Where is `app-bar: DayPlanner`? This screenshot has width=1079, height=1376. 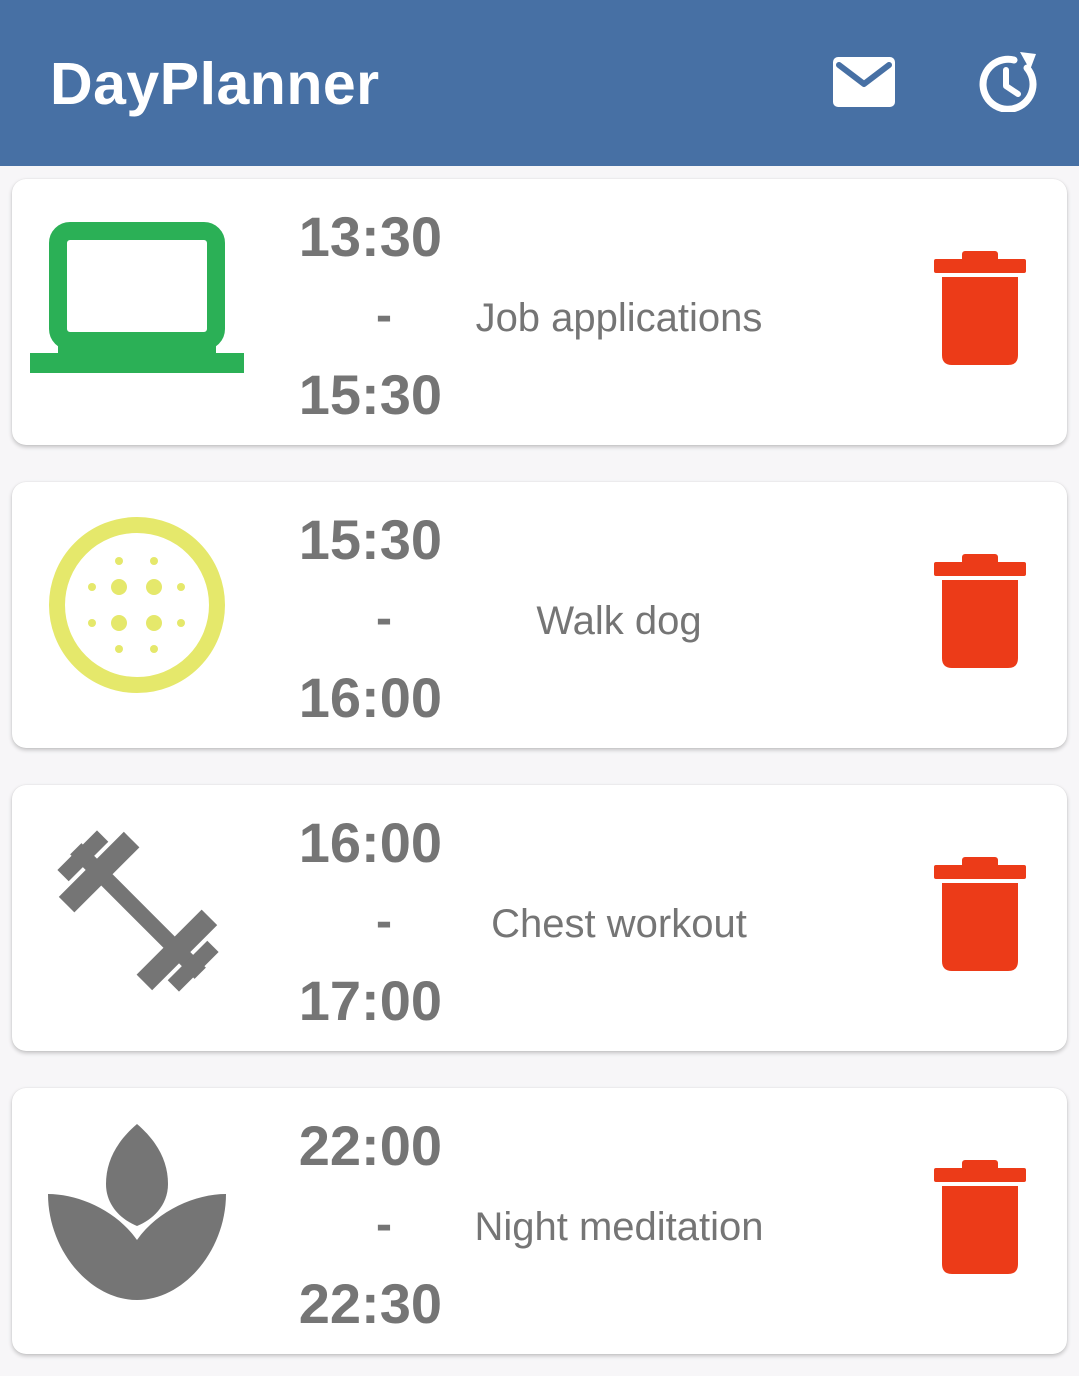 app-bar: DayPlanner is located at coordinates (539, 83).